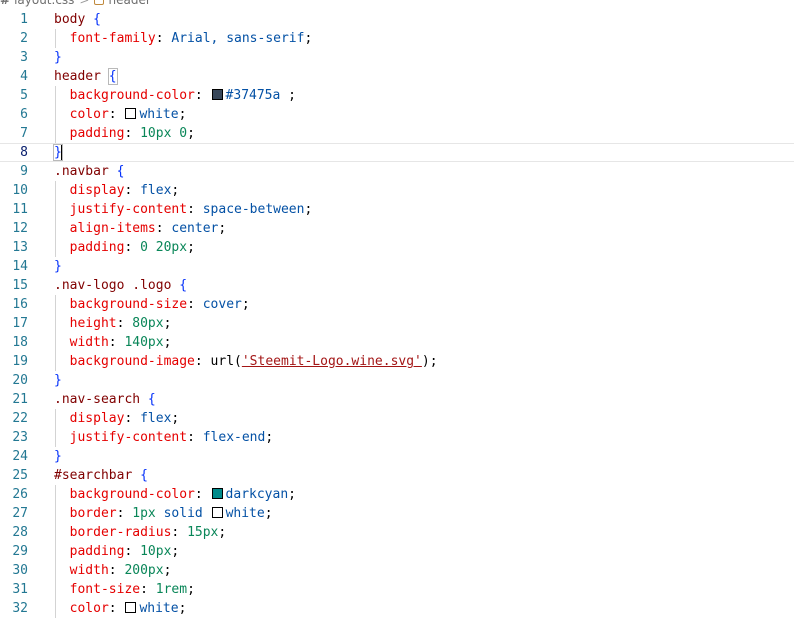 The image size is (794, 627). Describe the element at coordinates (89, 114) in the screenshot. I see `code-token: color` at that location.